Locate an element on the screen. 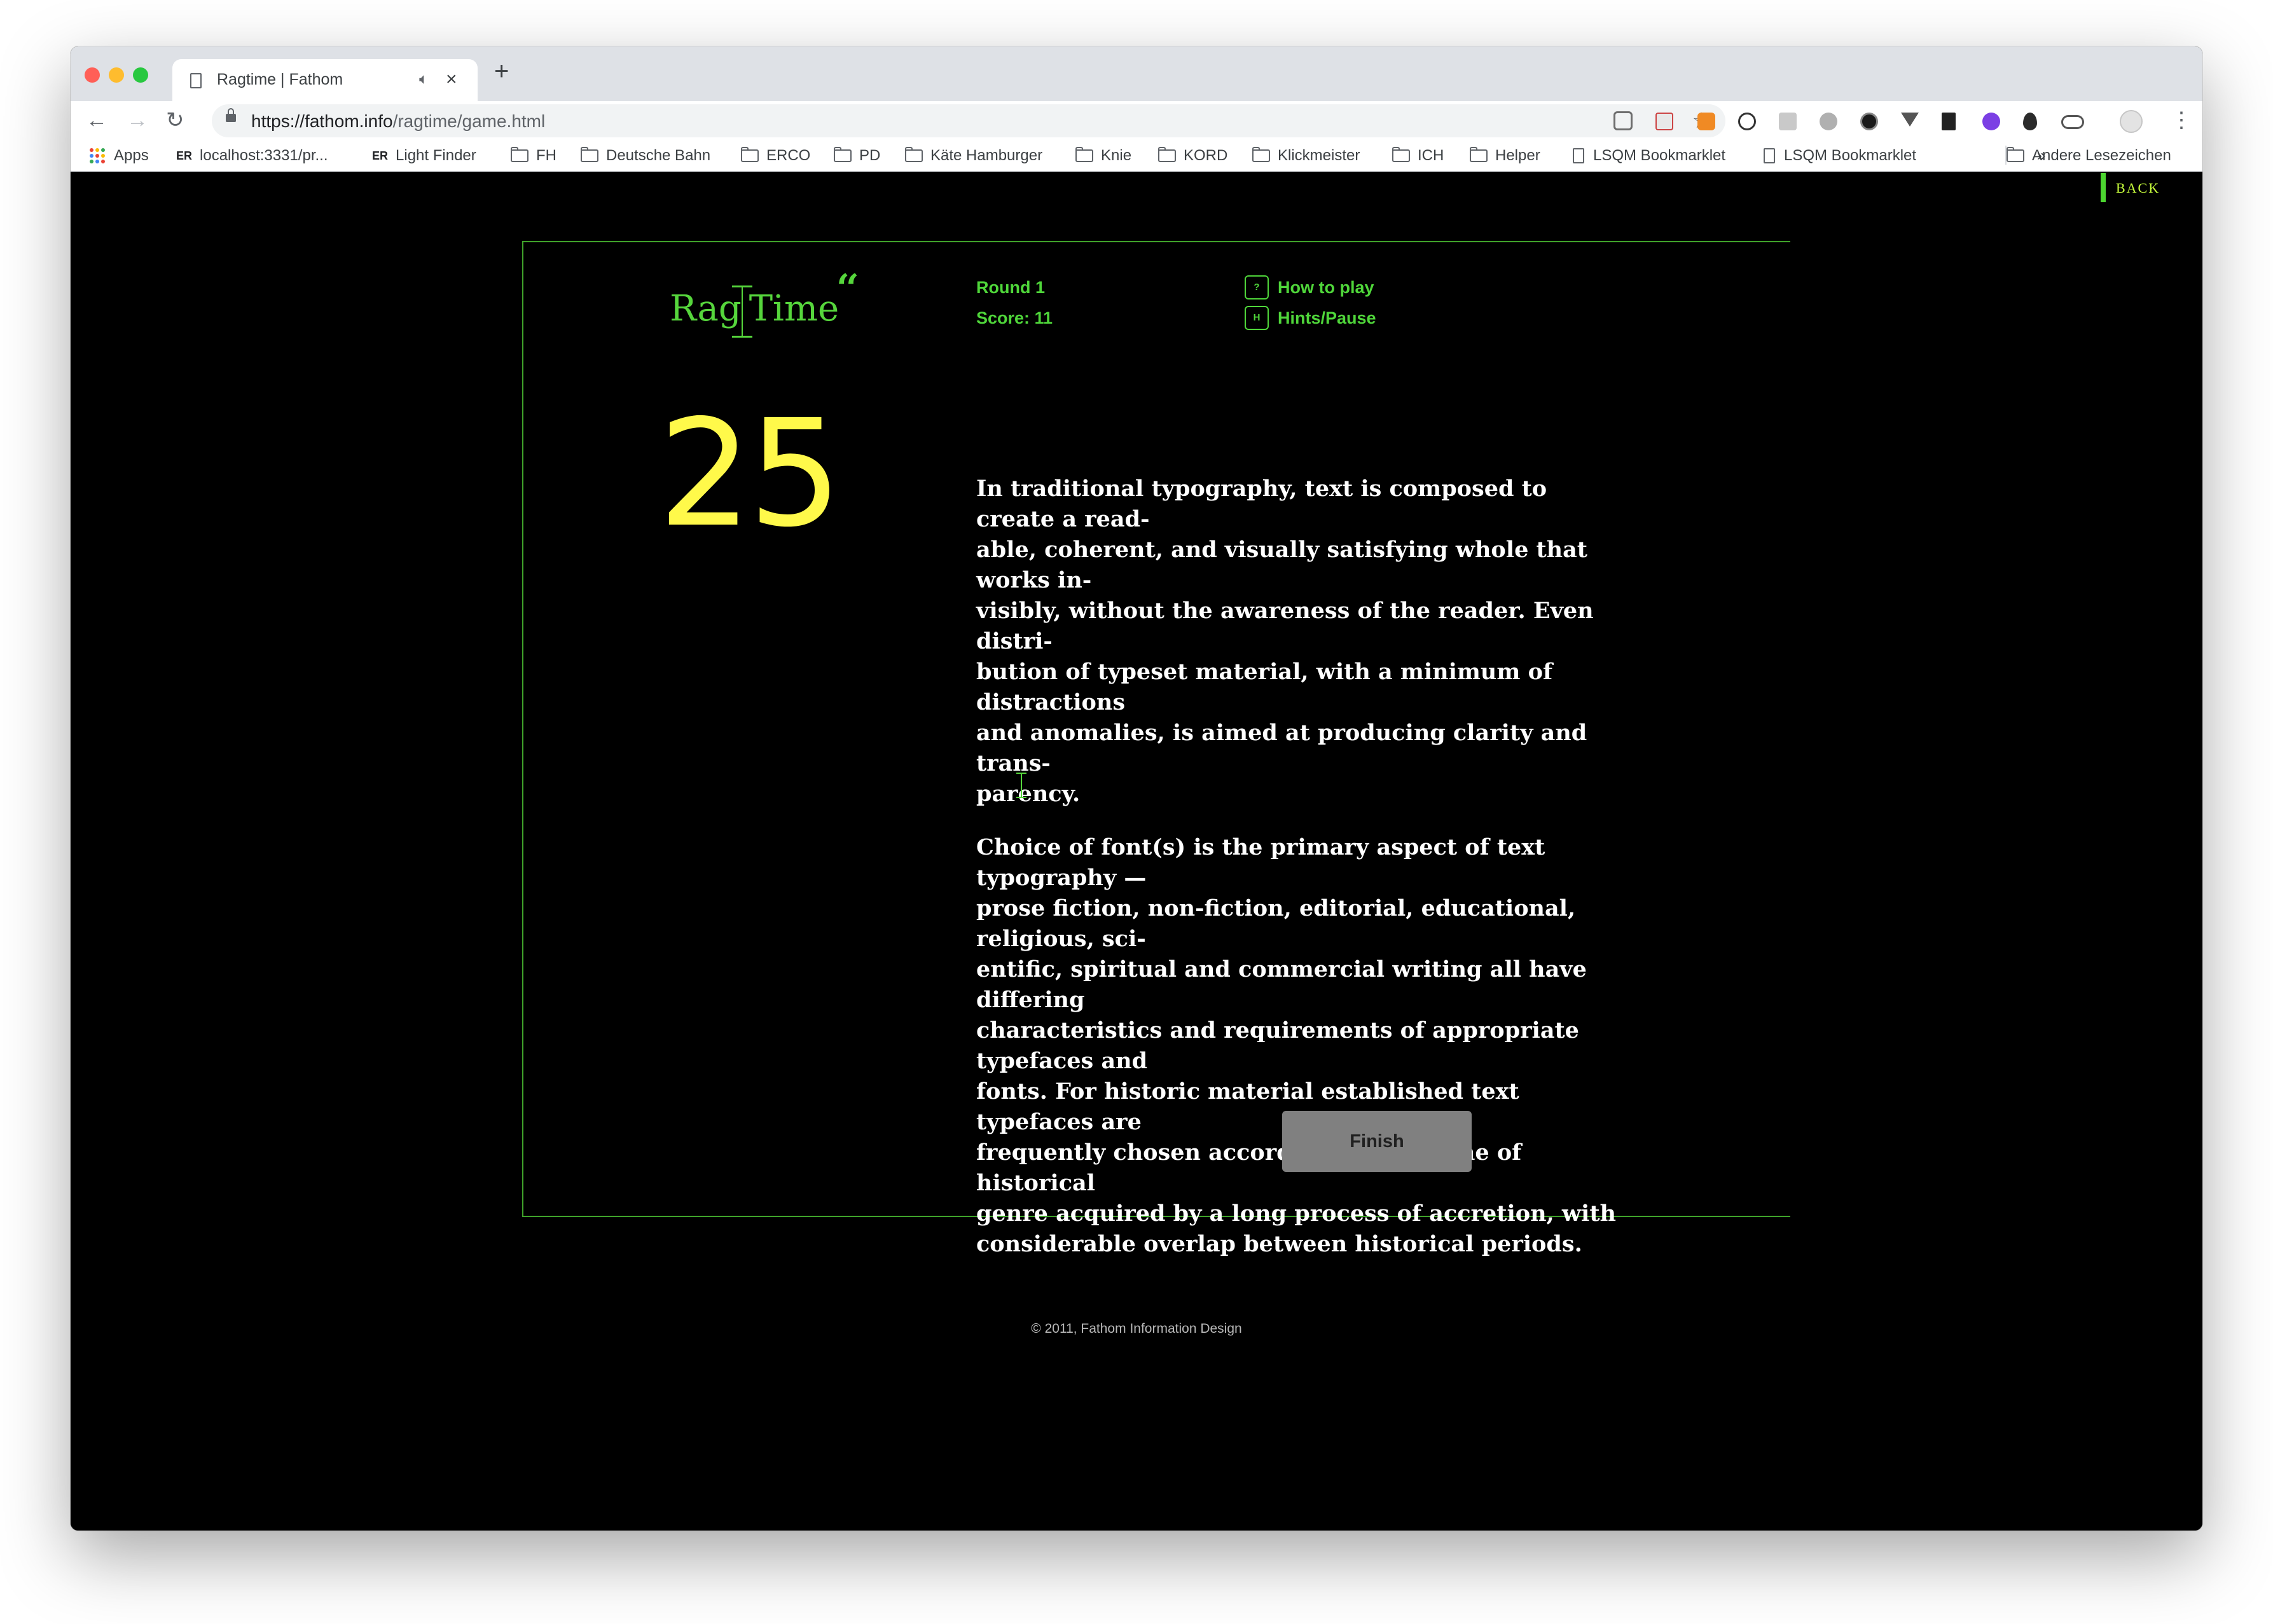 The image size is (2273, 1624). question-key-icon: ? is located at coordinates (1257, 287).